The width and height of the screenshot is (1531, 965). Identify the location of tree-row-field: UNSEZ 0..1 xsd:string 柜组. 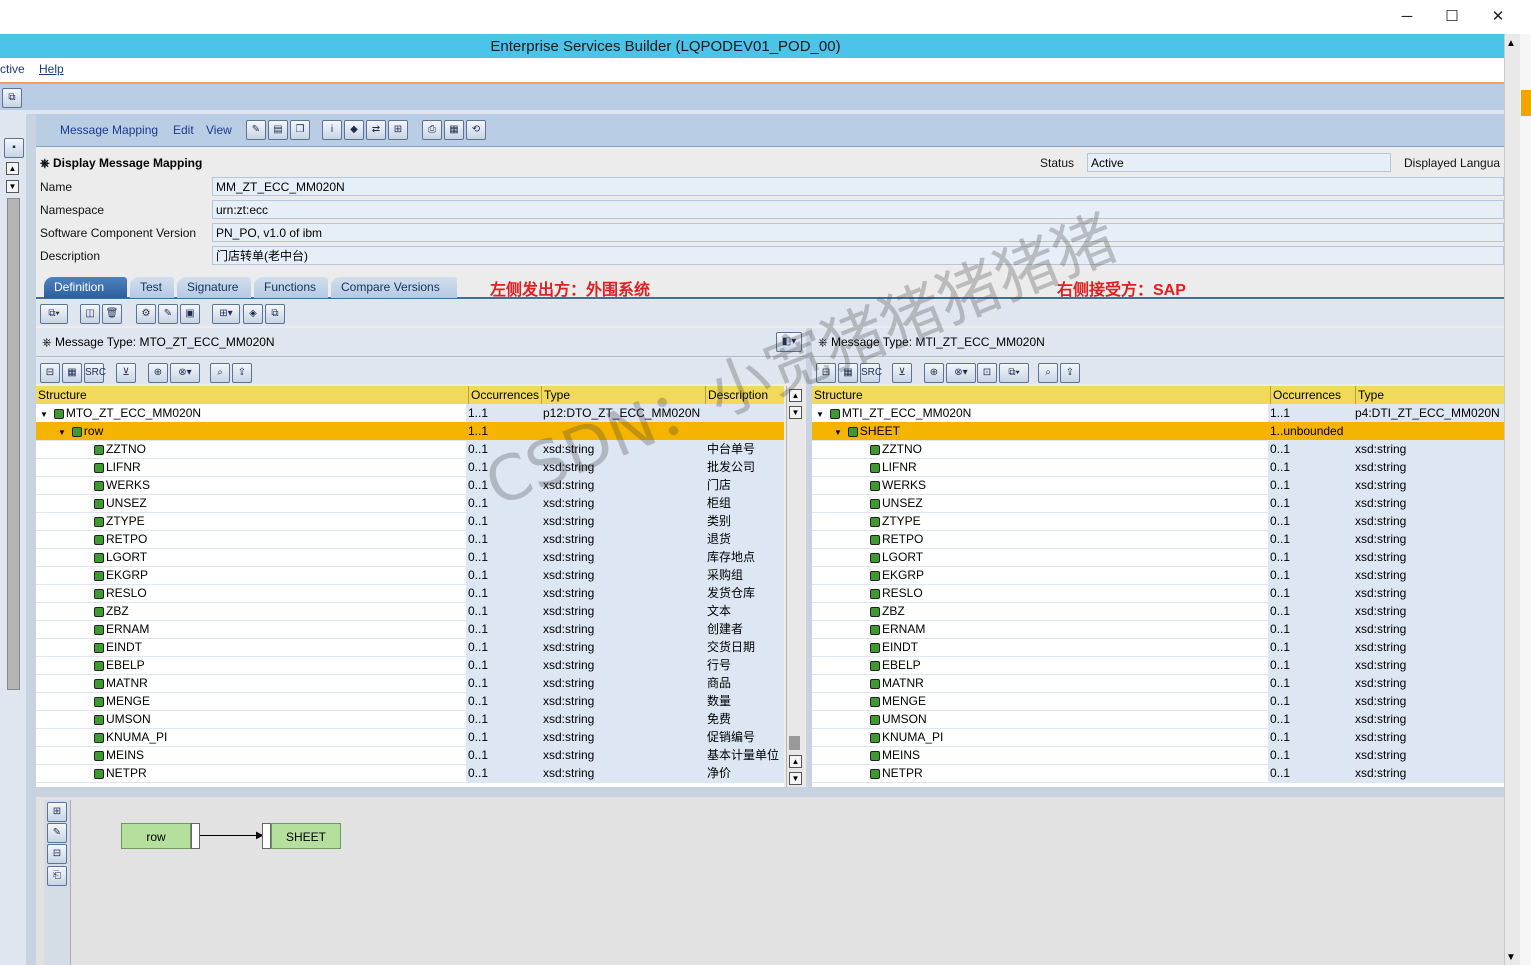
(410, 503).